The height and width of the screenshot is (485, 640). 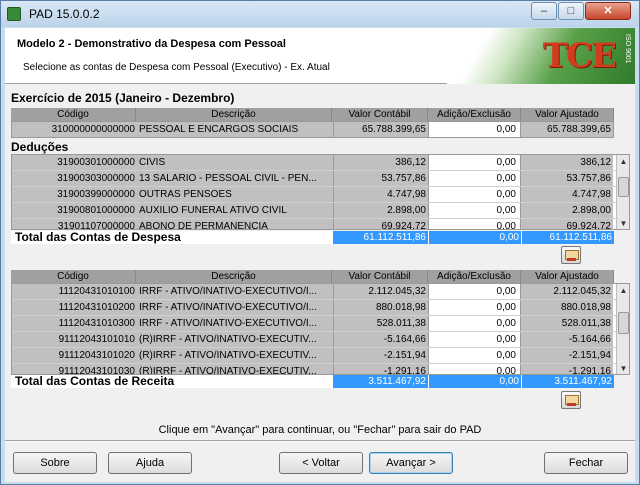 I want to click on cell-codigo: 31900301000000, so click(x=74, y=162).